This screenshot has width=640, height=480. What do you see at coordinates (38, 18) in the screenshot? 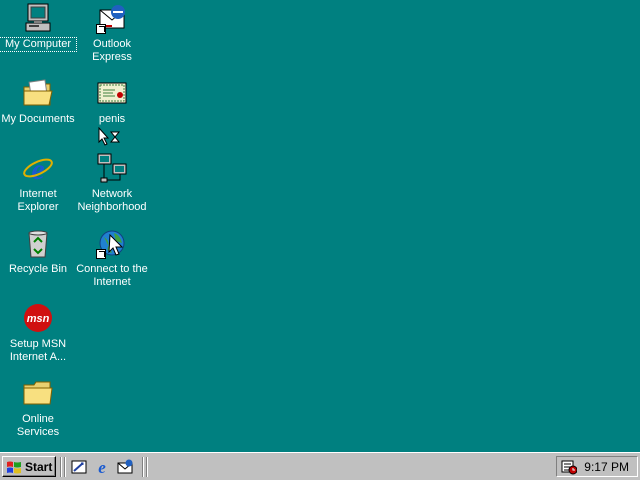
I see `my-computer-icon` at bounding box center [38, 18].